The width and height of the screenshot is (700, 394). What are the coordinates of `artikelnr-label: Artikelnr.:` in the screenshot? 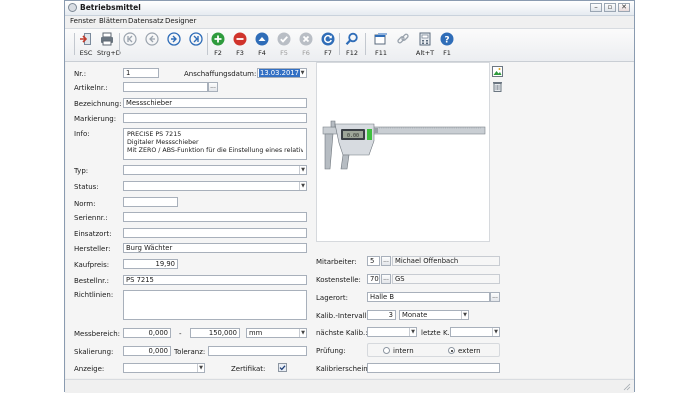 It's located at (91, 88).